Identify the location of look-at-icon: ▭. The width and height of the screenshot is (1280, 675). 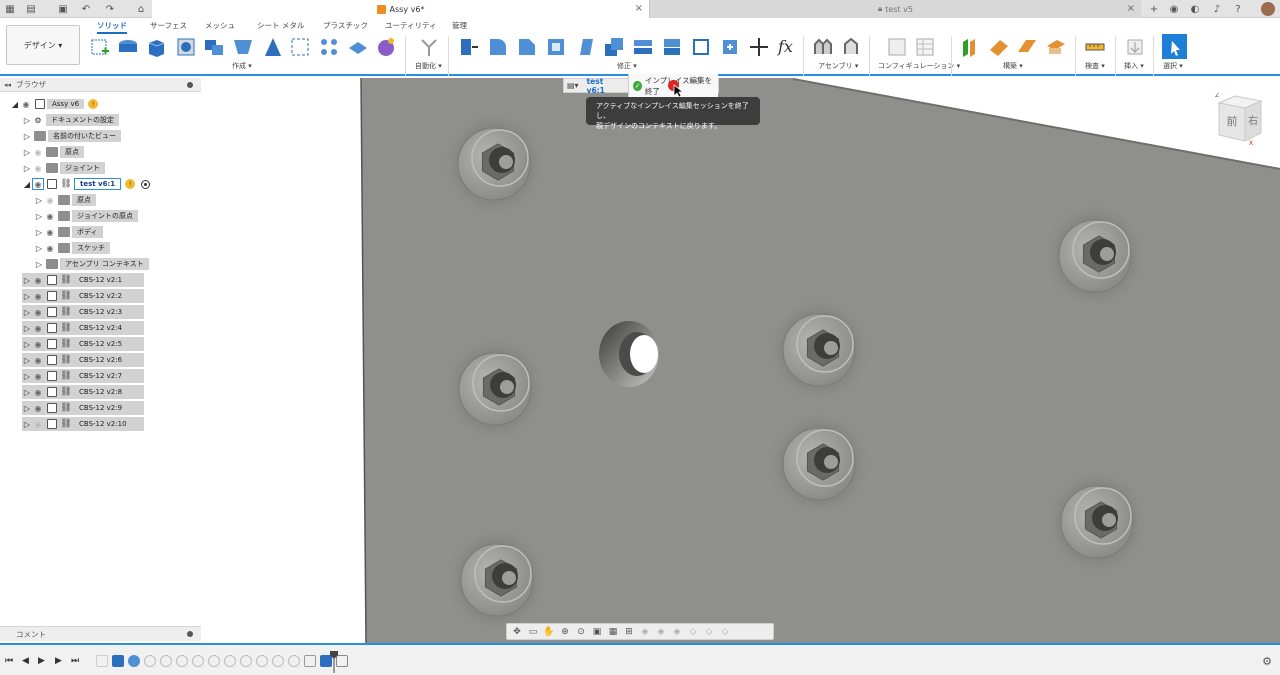
(533, 632).